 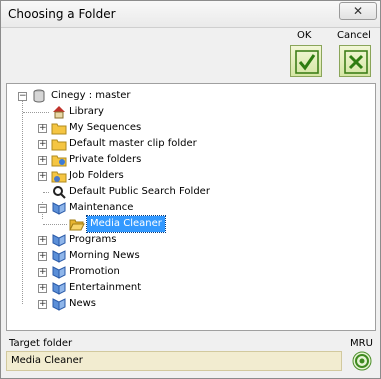 What do you see at coordinates (174, 361) in the screenshot?
I see `target-folder-field: Media Cleaner` at bounding box center [174, 361].